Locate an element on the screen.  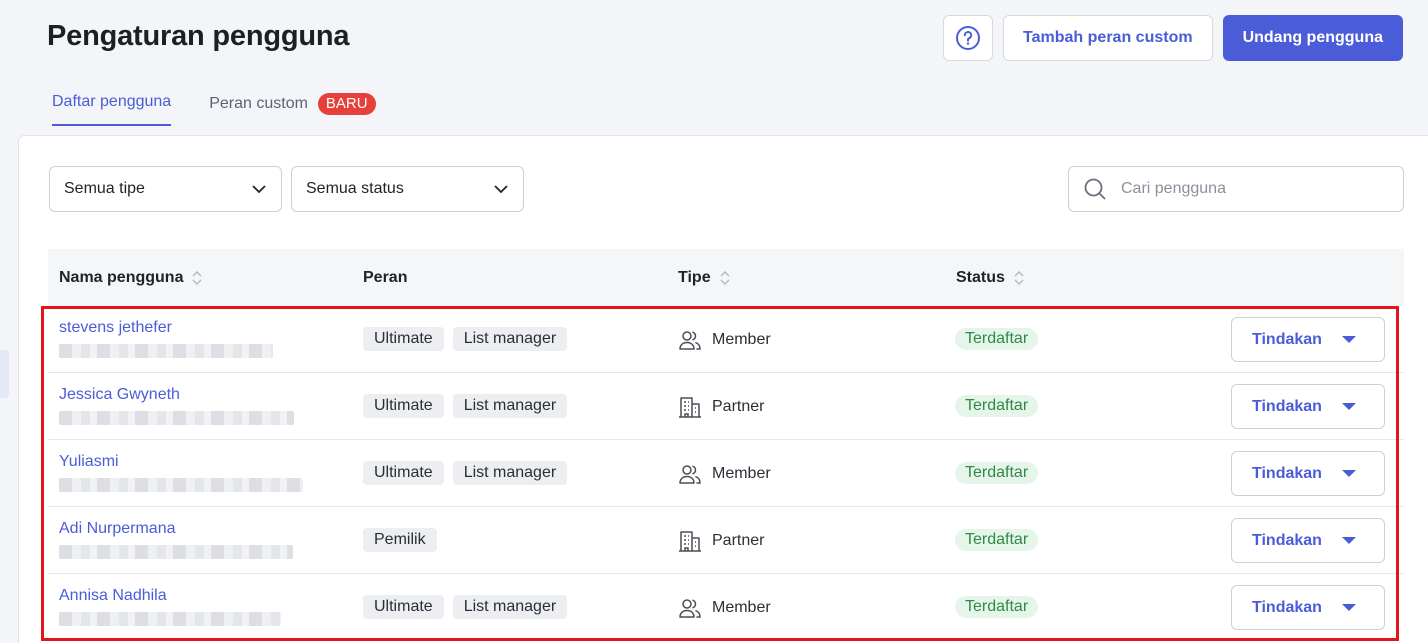
user-name-link: Adi Nurpermana is located at coordinates (117, 529).